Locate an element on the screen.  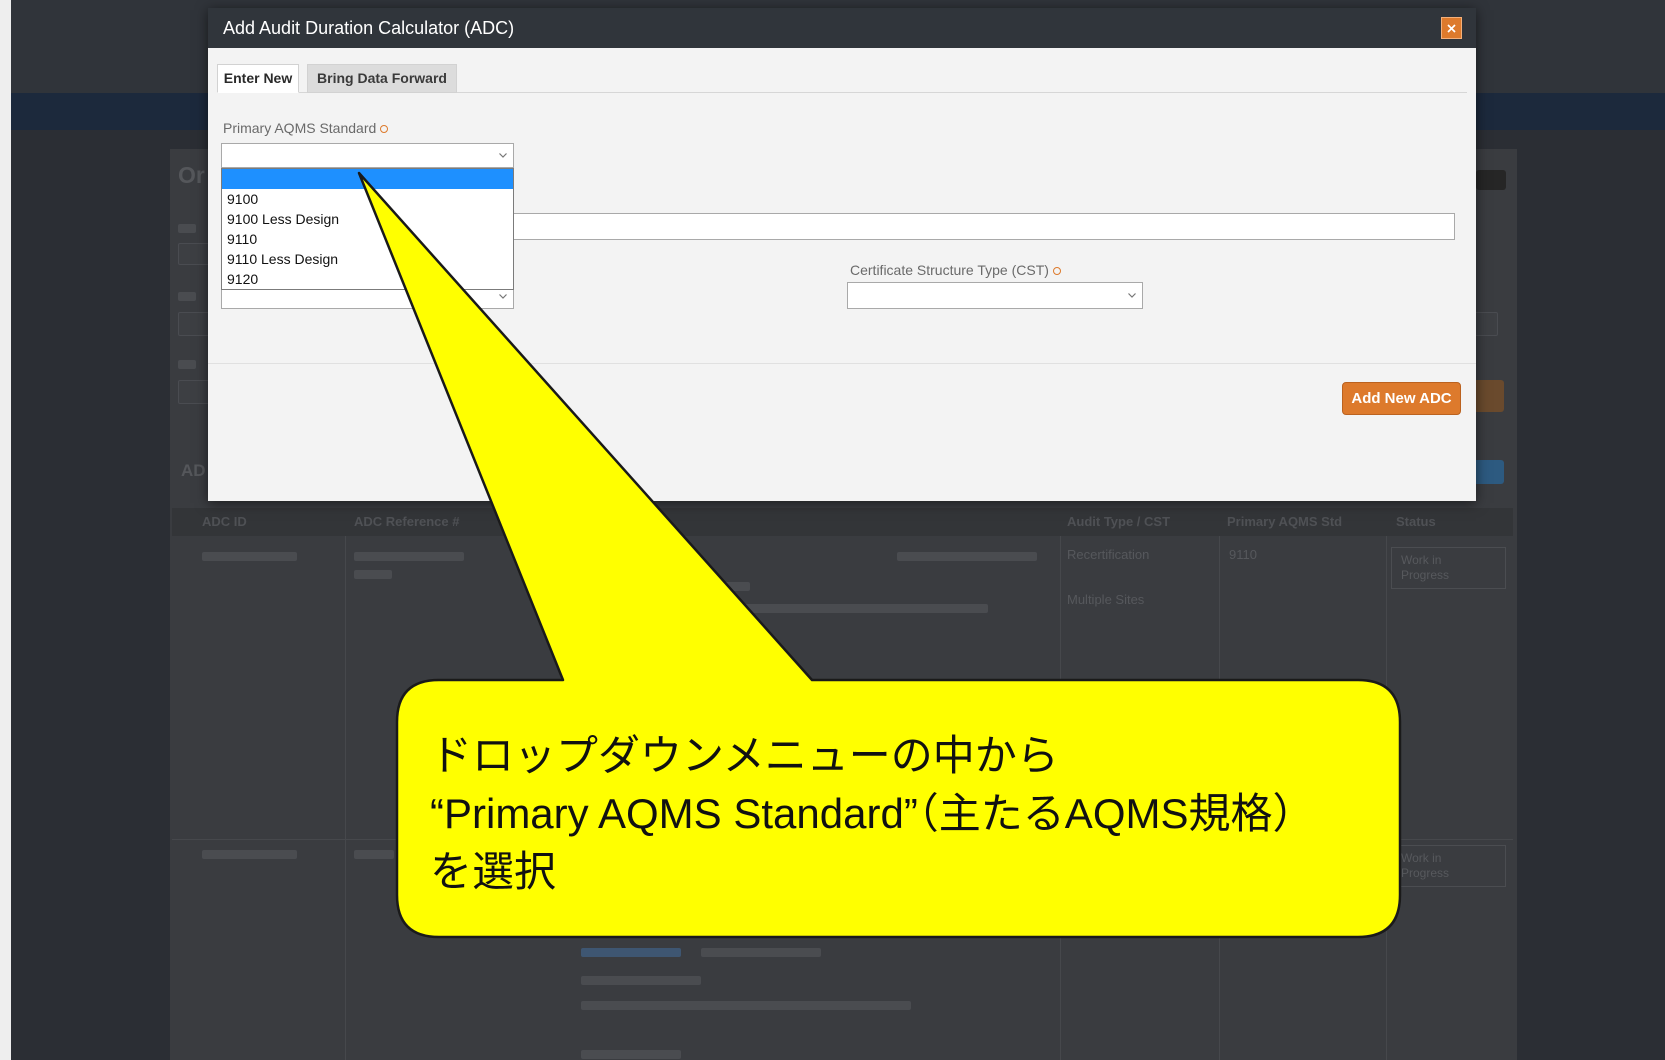
row-site-type: Multiple Sites is located at coordinates (1106, 599).